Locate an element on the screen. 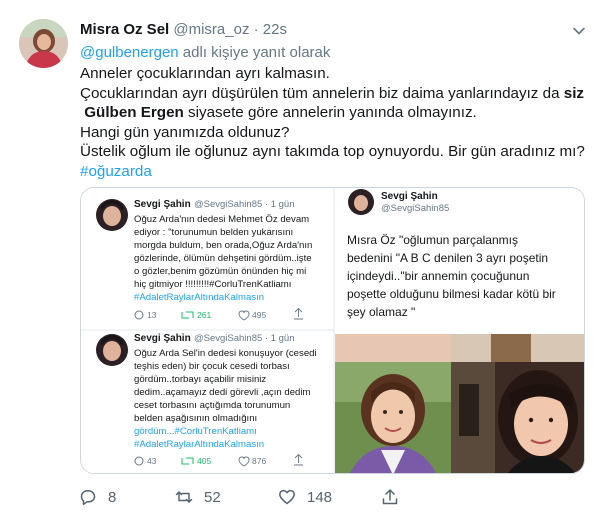 This screenshot has width=600, height=512. embedded-text-line: hiç gitmiyor !!!!!!!!!#CorluTrenKatliamı is located at coordinates (212, 284).